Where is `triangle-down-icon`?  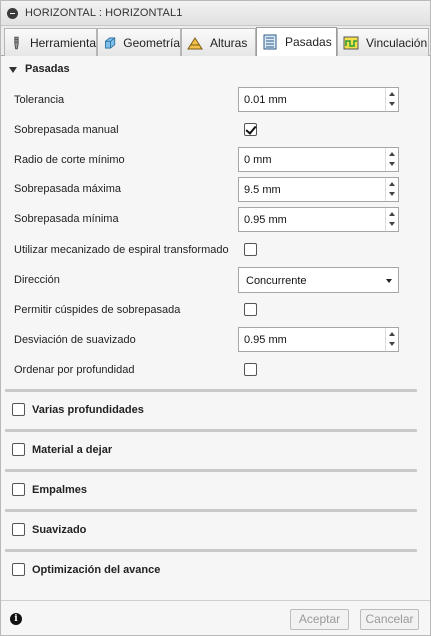
triangle-down-icon is located at coordinates (13, 69).